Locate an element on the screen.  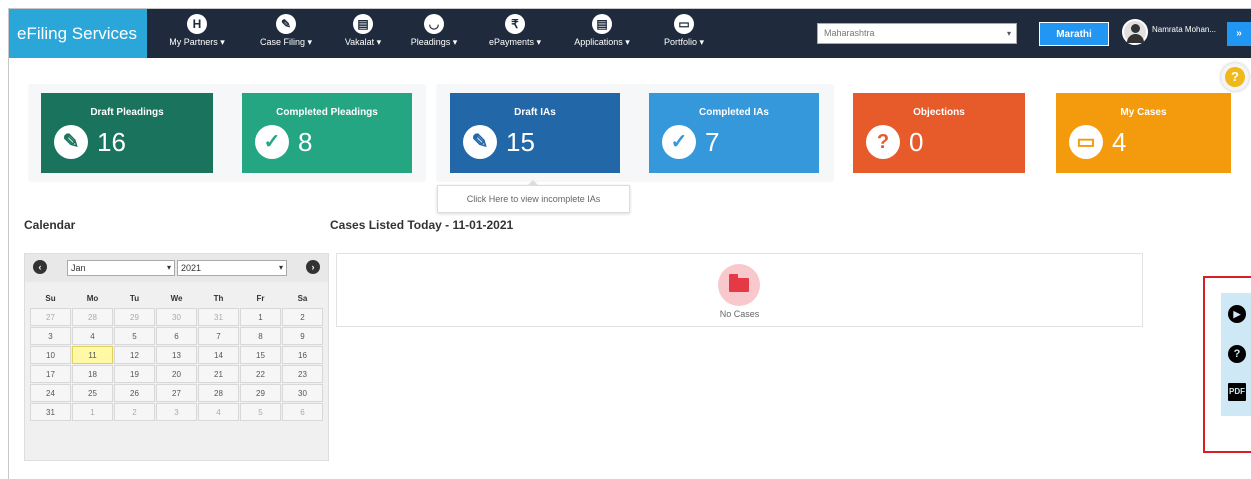
calendar-day: 23 is located at coordinates (302, 374).